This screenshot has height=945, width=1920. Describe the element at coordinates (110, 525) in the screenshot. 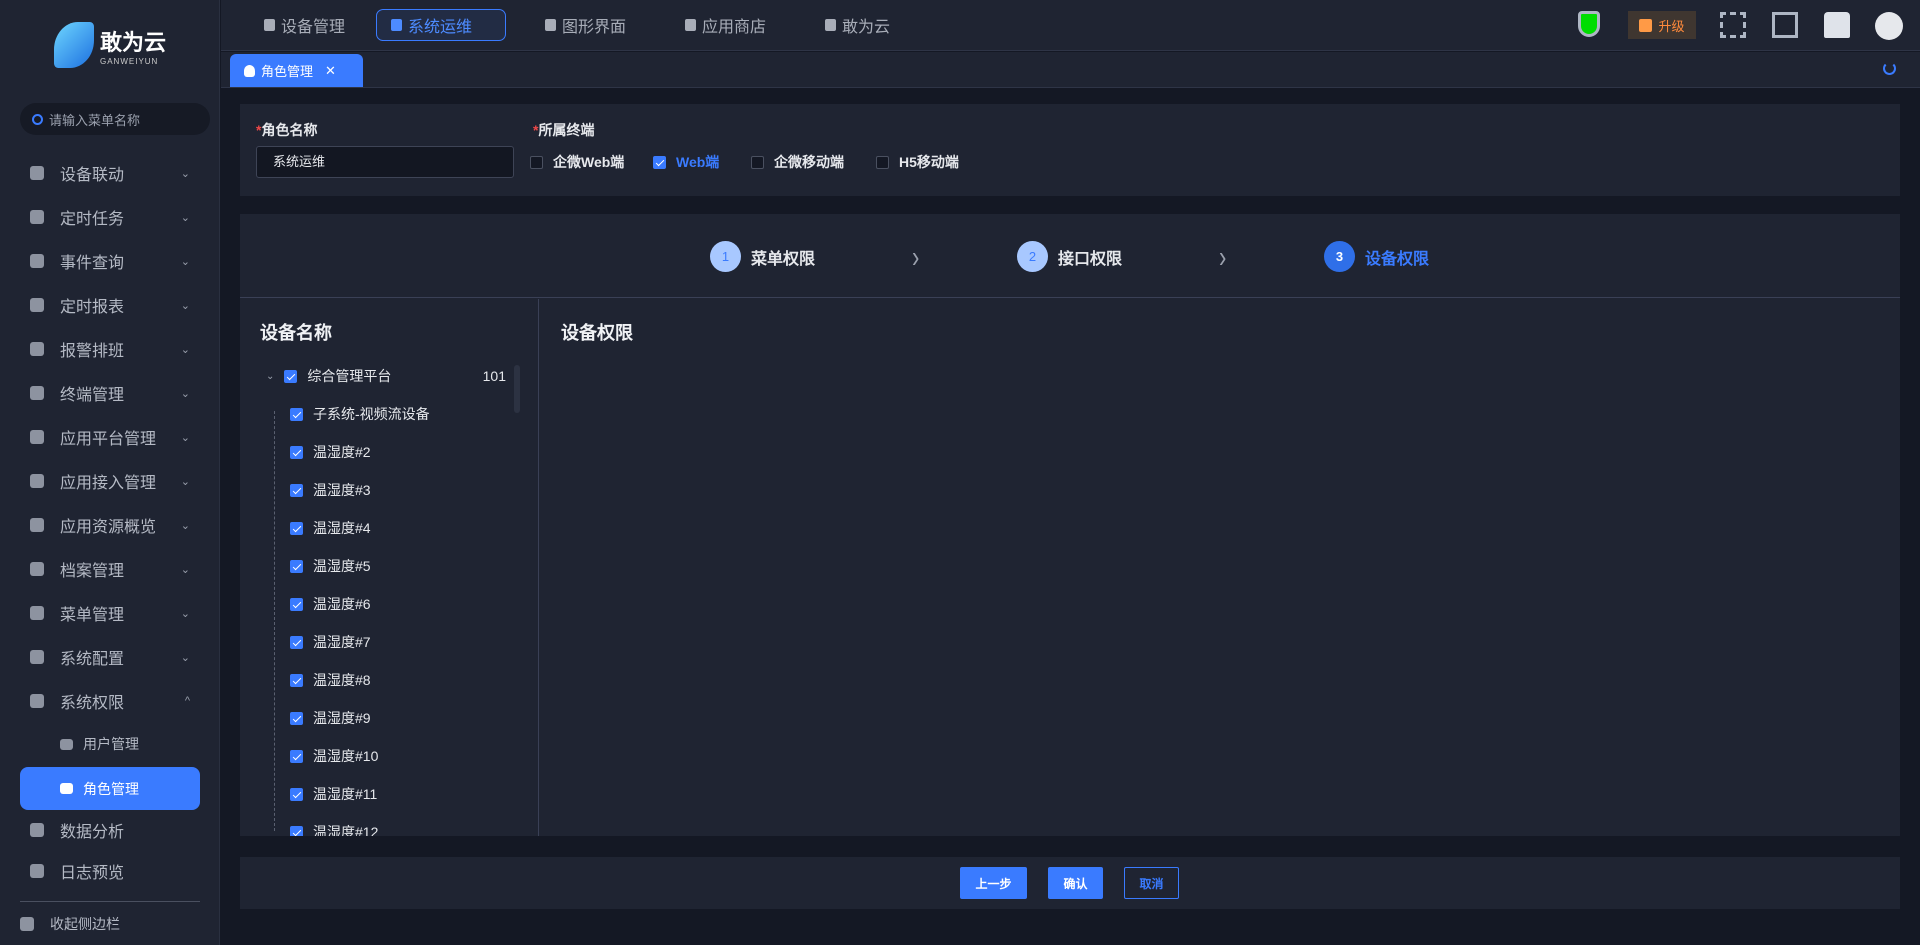

I see `sidebar-item: 应用资源概览 ⌄` at that location.